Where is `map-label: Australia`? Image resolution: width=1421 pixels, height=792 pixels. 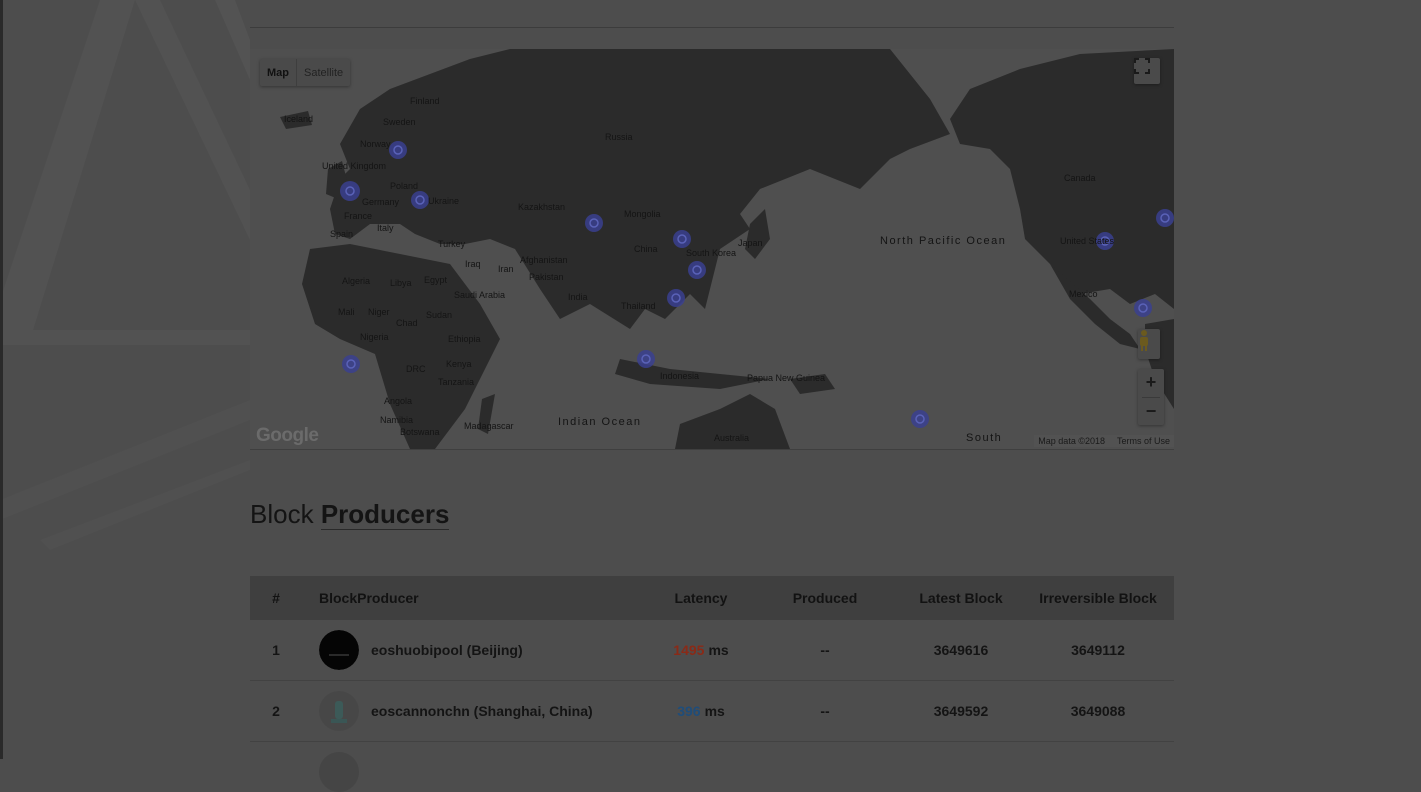
map-label: Australia is located at coordinates (731, 438).